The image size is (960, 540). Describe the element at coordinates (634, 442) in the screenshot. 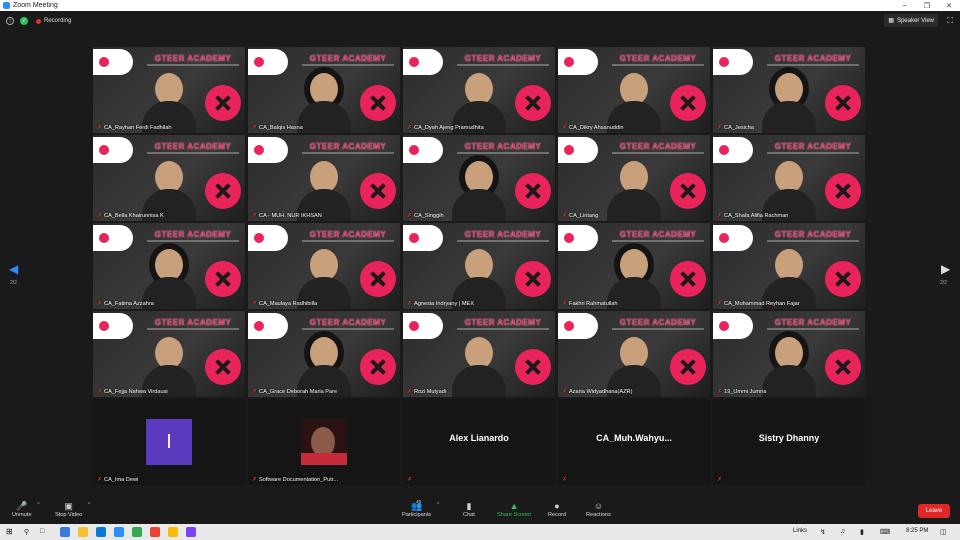

I see `participant-tile: CA_Muh.Wahyu... ✗` at that location.